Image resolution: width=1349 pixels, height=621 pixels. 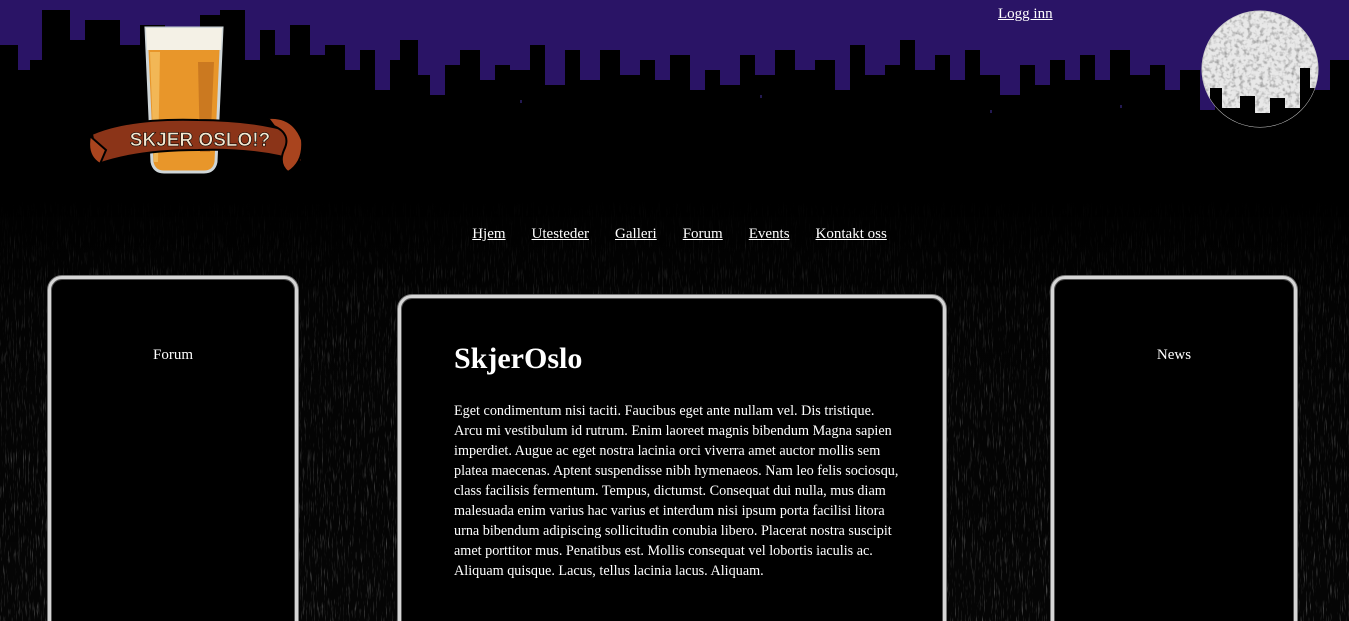 What do you see at coordinates (173, 448) in the screenshot?
I see `forum-panel: Forum` at bounding box center [173, 448].